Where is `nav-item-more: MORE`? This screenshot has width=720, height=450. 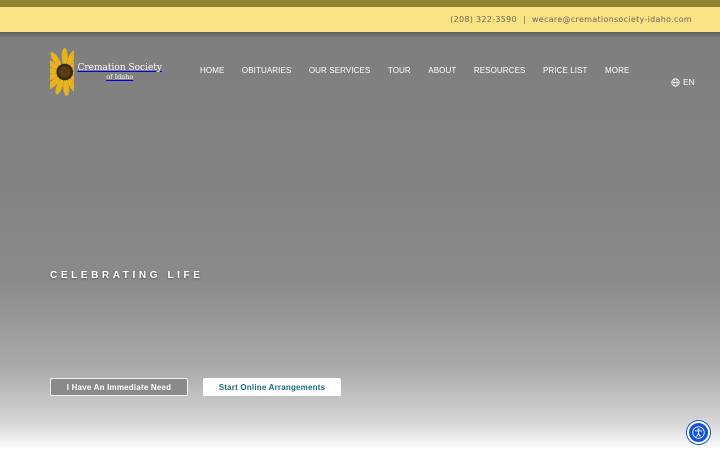
nav-item-more: MORE is located at coordinates (617, 70).